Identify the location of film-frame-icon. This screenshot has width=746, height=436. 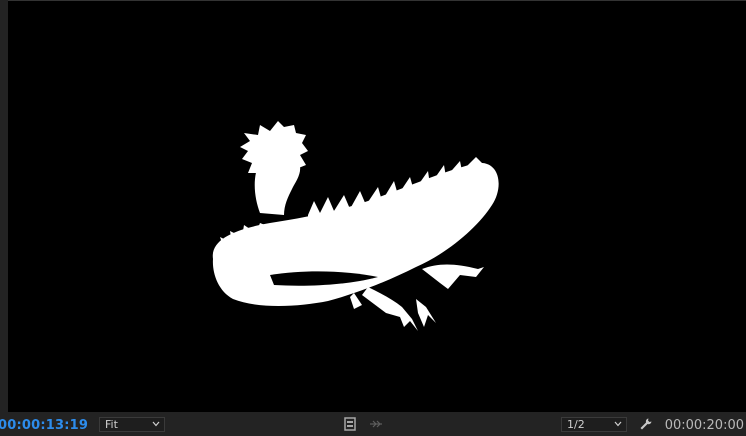
(350, 424).